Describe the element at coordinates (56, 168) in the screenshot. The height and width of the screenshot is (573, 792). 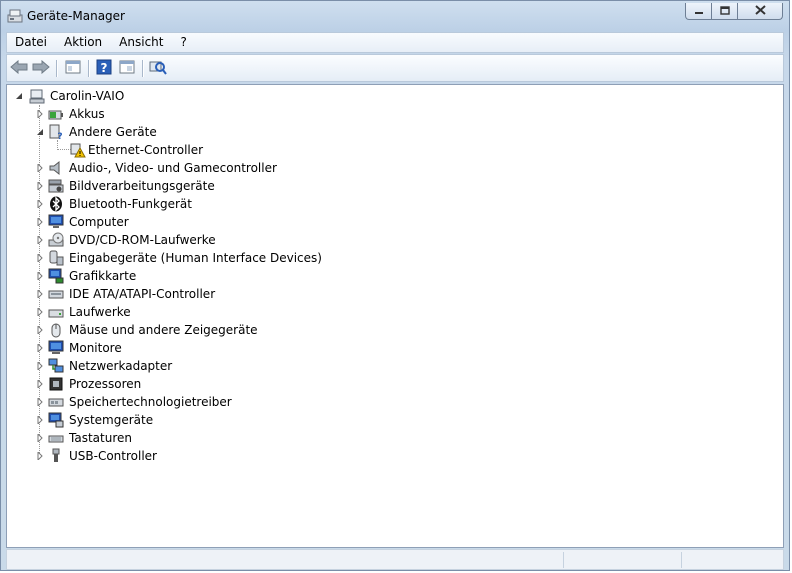
I see `speaker-icon` at that location.